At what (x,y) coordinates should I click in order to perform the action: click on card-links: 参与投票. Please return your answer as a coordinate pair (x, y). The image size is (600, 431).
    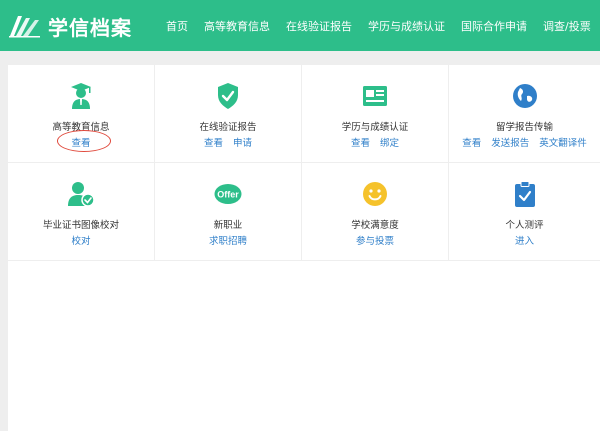
    Looking at the image, I should click on (375, 240).